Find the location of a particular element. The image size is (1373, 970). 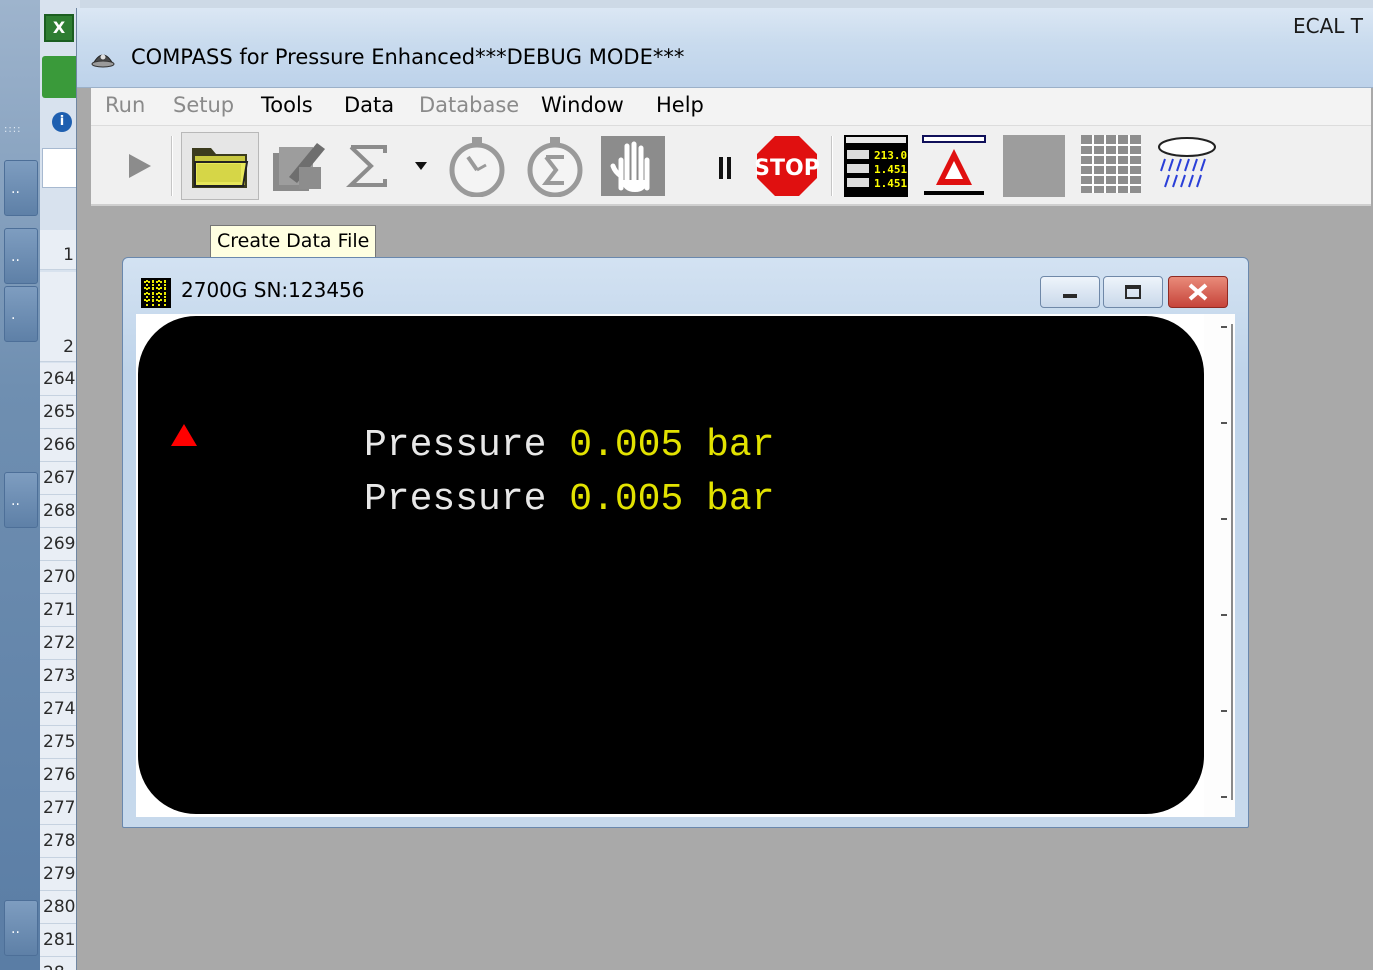

rain-cloud-icon is located at coordinates (1187, 162).